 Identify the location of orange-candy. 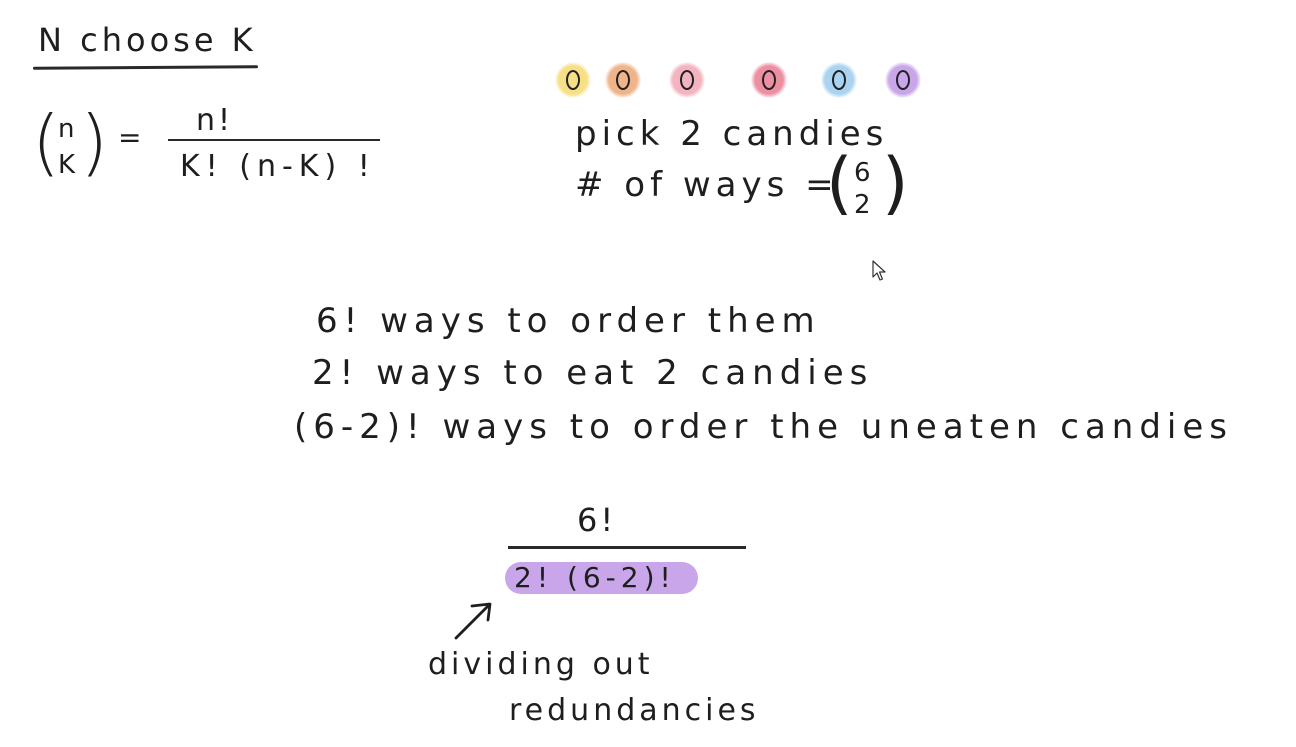
(623, 80).